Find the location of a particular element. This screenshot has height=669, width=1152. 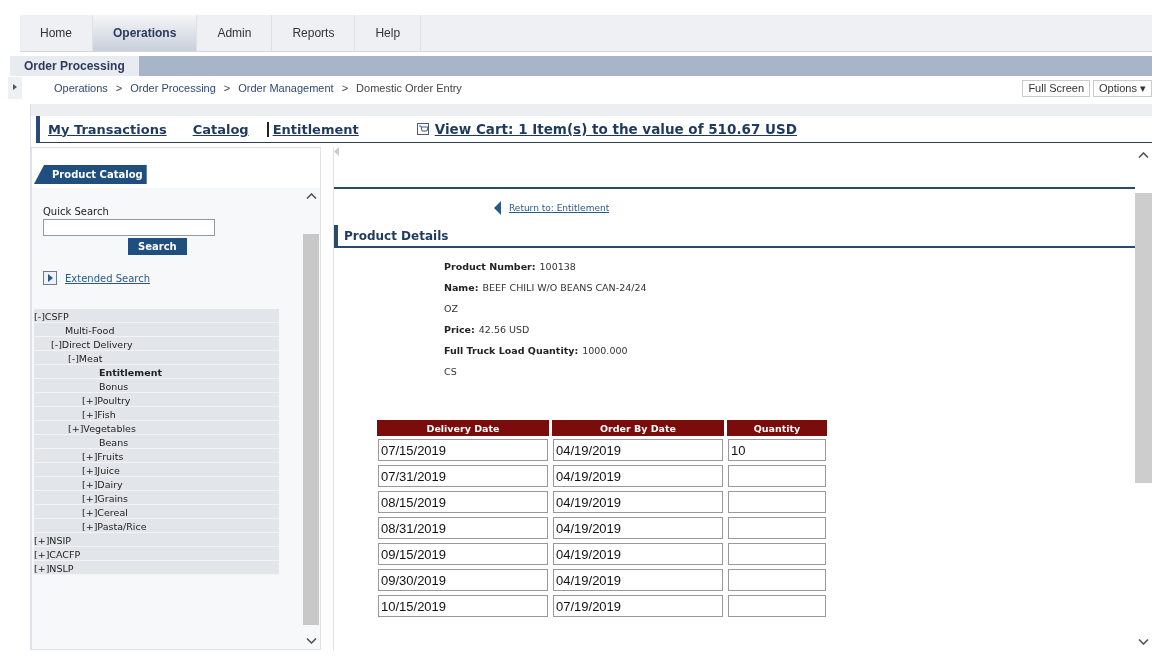

play-icon is located at coordinates (50, 278).